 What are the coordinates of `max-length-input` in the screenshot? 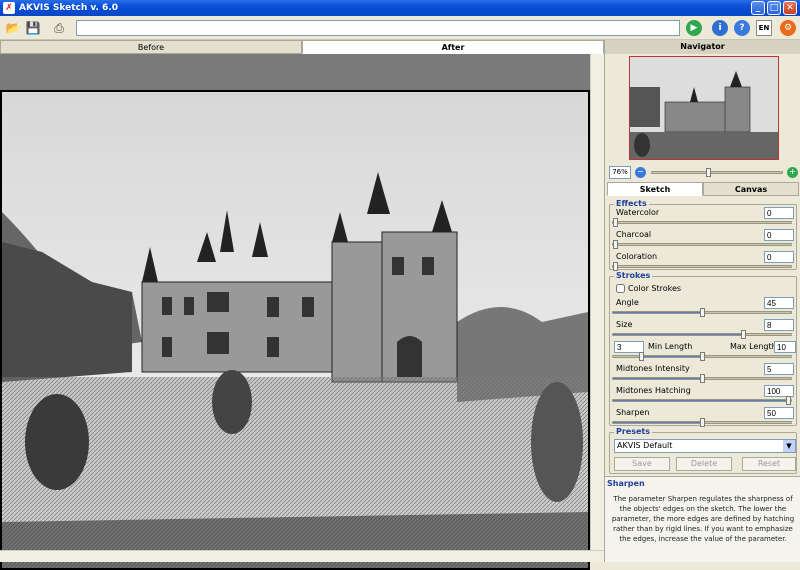 It's located at (785, 347).